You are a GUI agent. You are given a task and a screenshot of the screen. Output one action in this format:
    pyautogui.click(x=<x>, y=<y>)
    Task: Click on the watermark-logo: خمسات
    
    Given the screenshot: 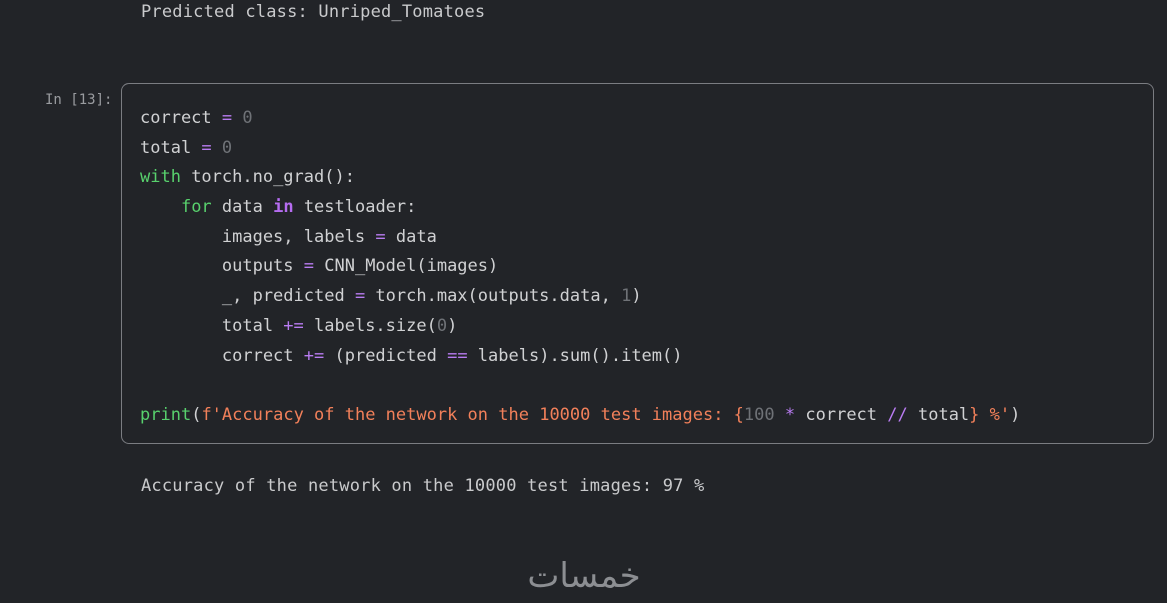 What is the action you would take?
    pyautogui.click(x=583, y=576)
    